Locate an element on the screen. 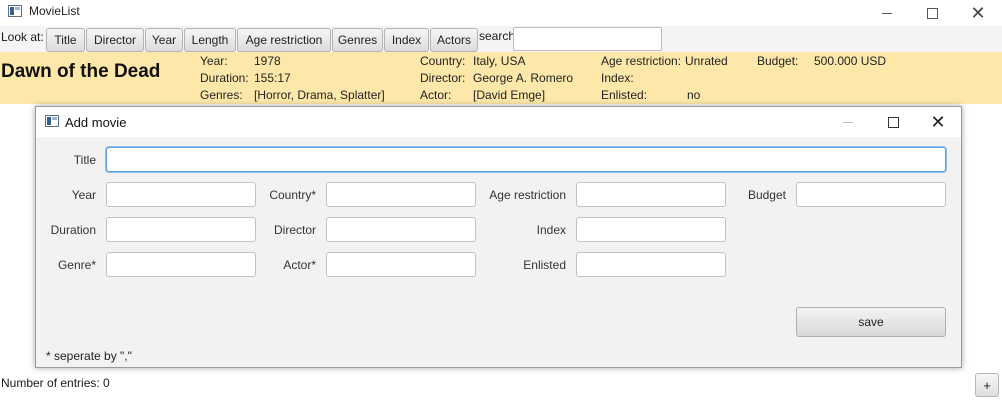  budget-field is located at coordinates (871, 194).